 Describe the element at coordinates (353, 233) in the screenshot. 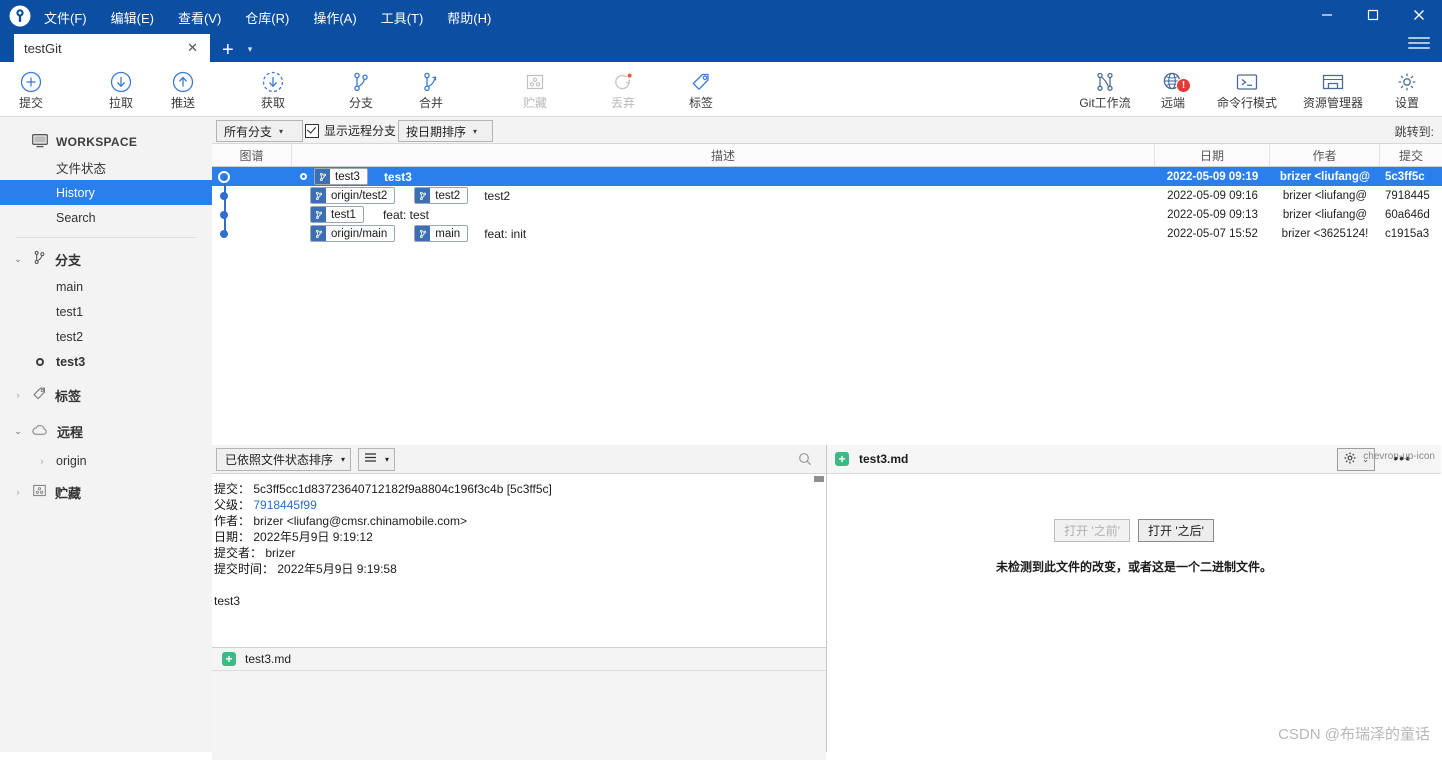

I see `ref-tag: origin/main` at that location.